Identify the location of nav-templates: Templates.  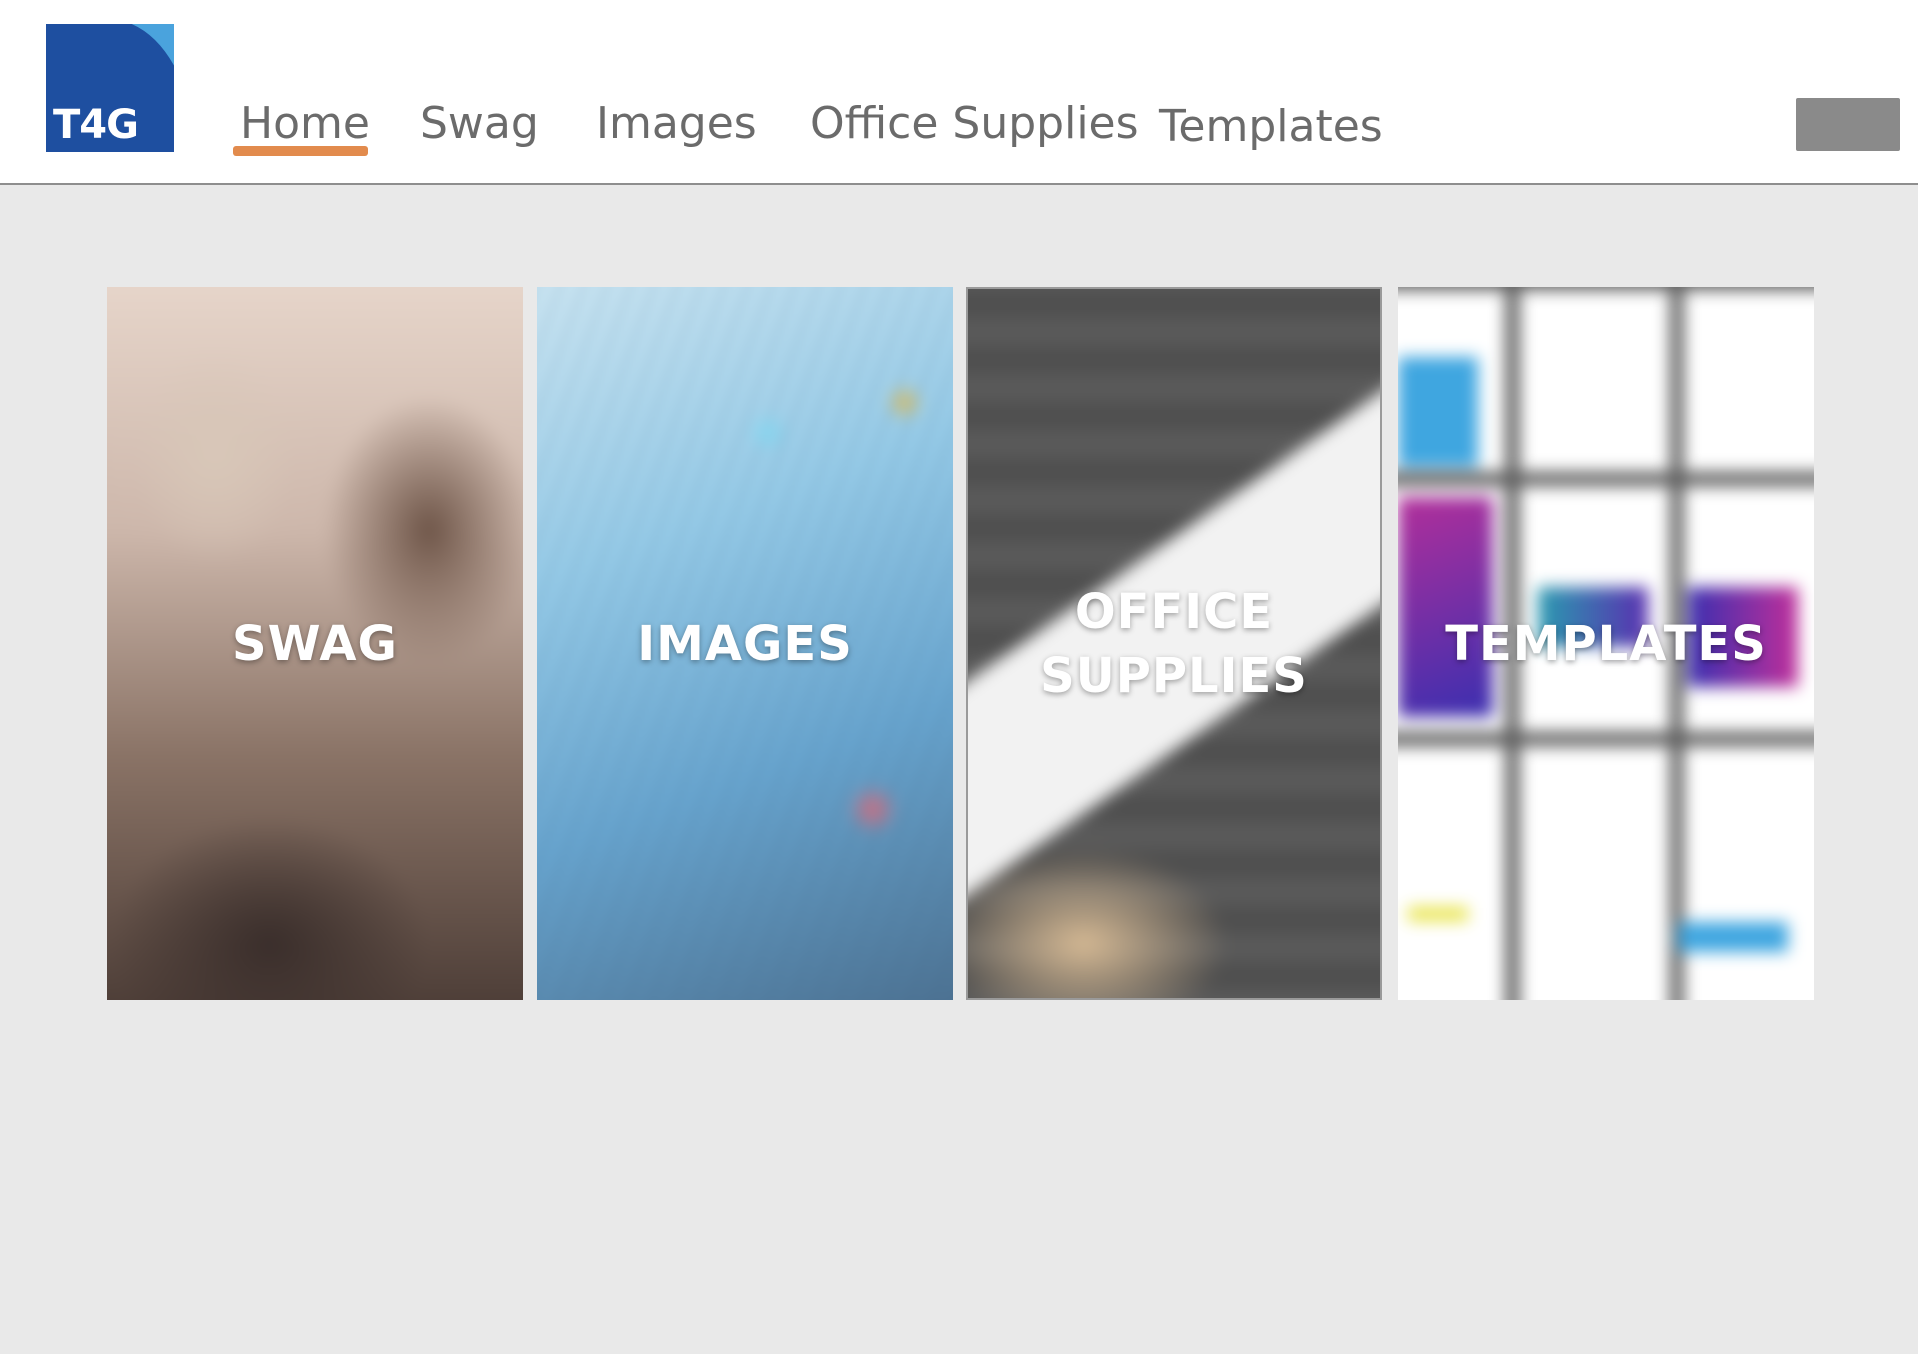
(1271, 127).